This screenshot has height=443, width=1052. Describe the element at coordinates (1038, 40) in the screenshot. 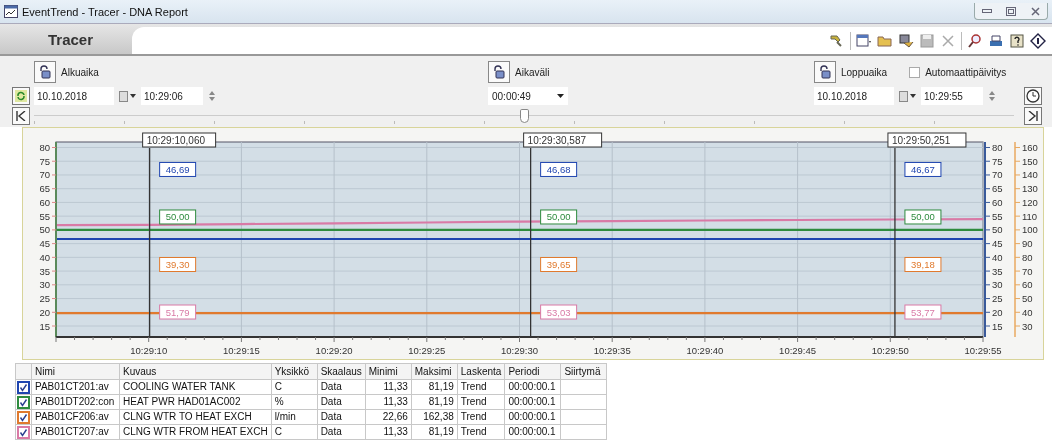

I see `info-icon` at that location.